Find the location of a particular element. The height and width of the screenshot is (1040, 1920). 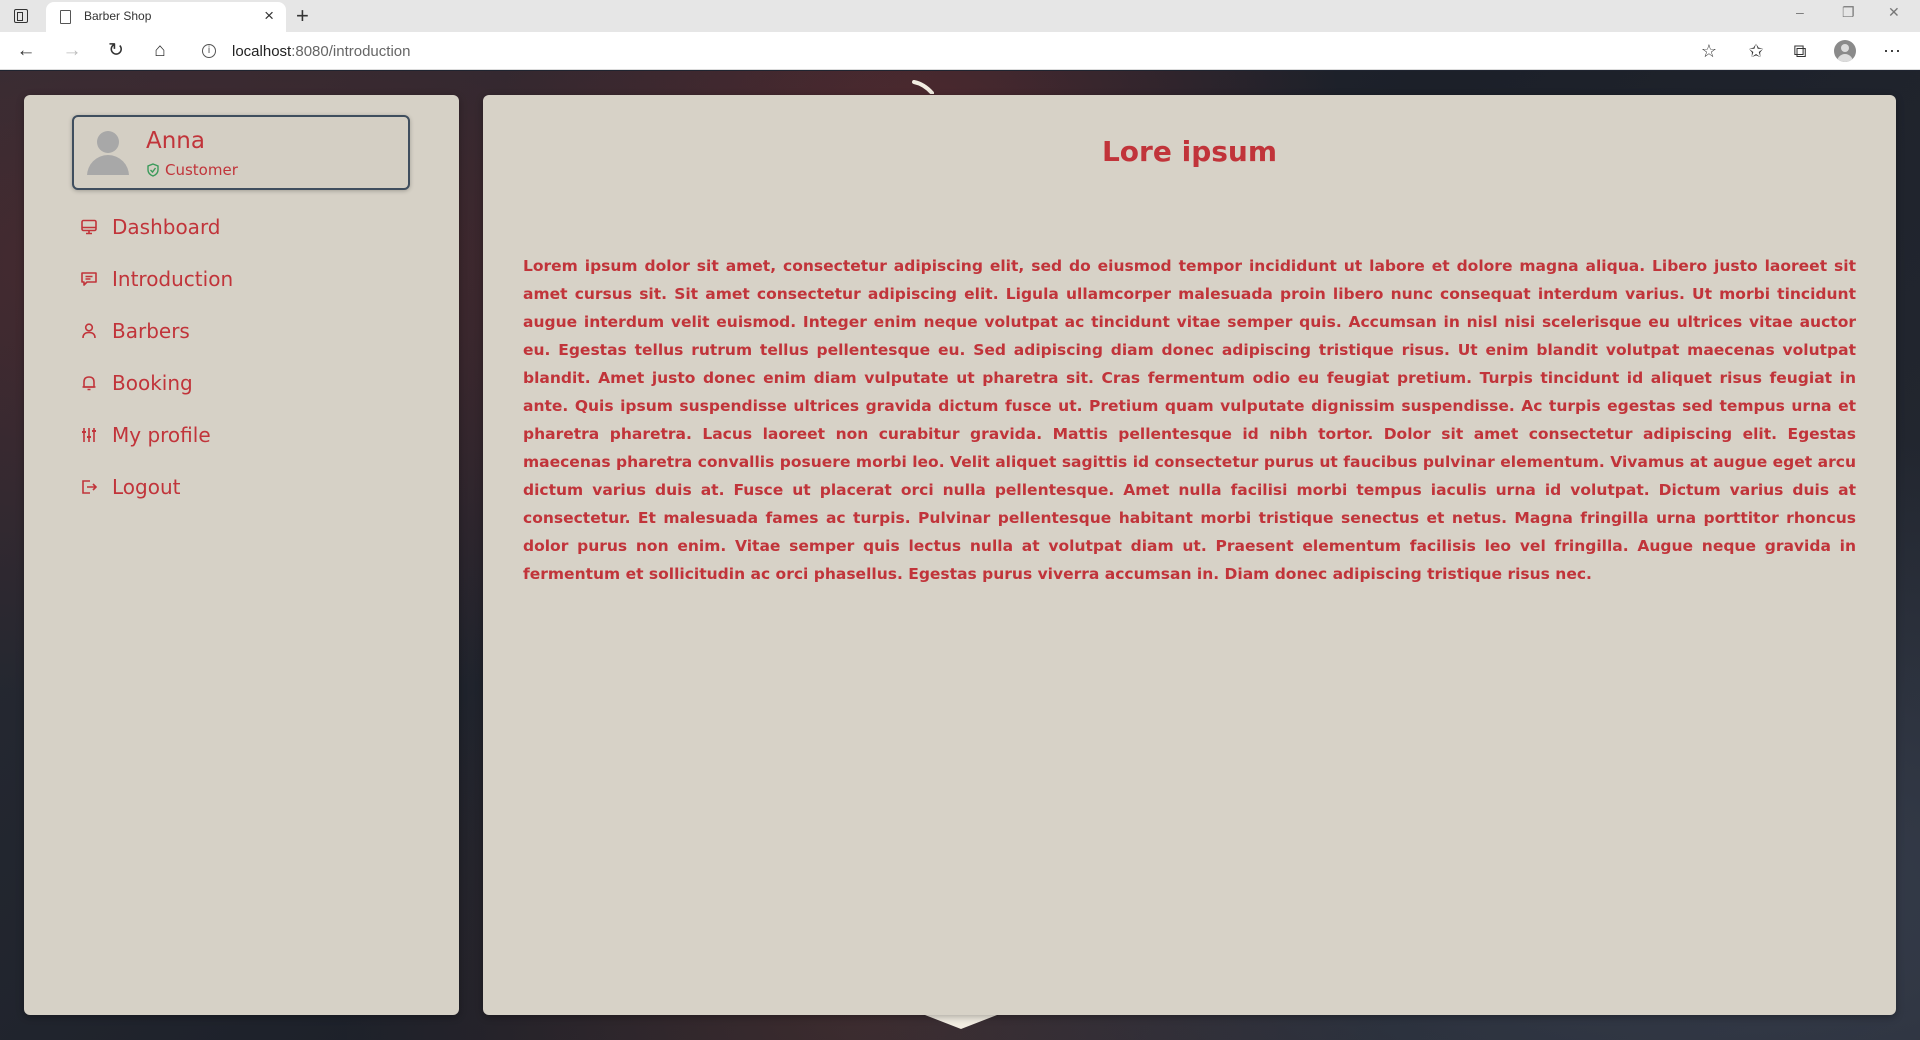

url-bar: i localhost:8080/introduction is located at coordinates (950, 51).